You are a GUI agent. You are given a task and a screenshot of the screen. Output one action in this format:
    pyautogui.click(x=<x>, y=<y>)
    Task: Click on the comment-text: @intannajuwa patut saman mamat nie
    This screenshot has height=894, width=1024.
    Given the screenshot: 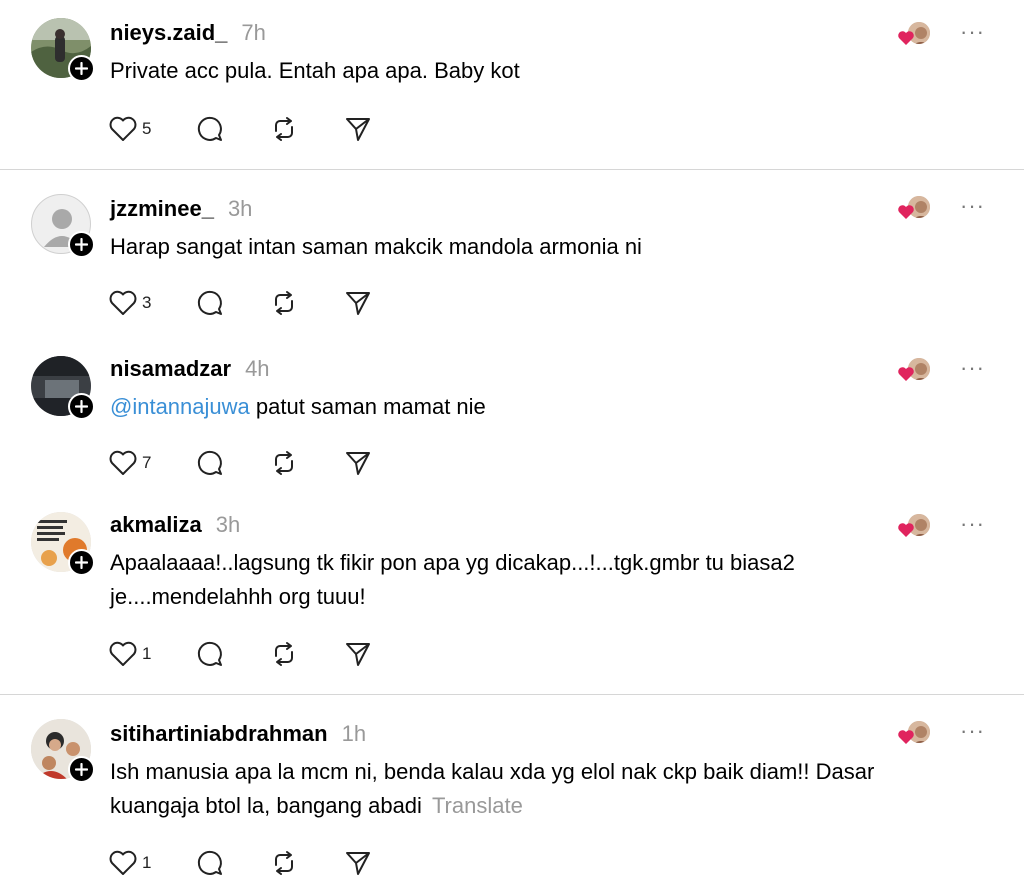 What is the action you would take?
    pyautogui.click(x=298, y=406)
    